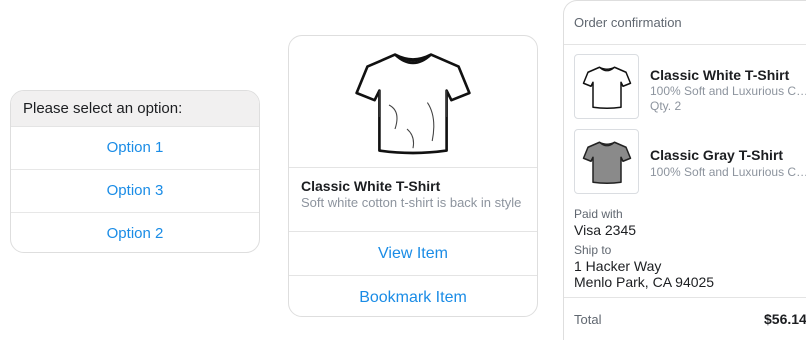 The image size is (806, 340). I want to click on gray-tshirt-icon, so click(606, 162).